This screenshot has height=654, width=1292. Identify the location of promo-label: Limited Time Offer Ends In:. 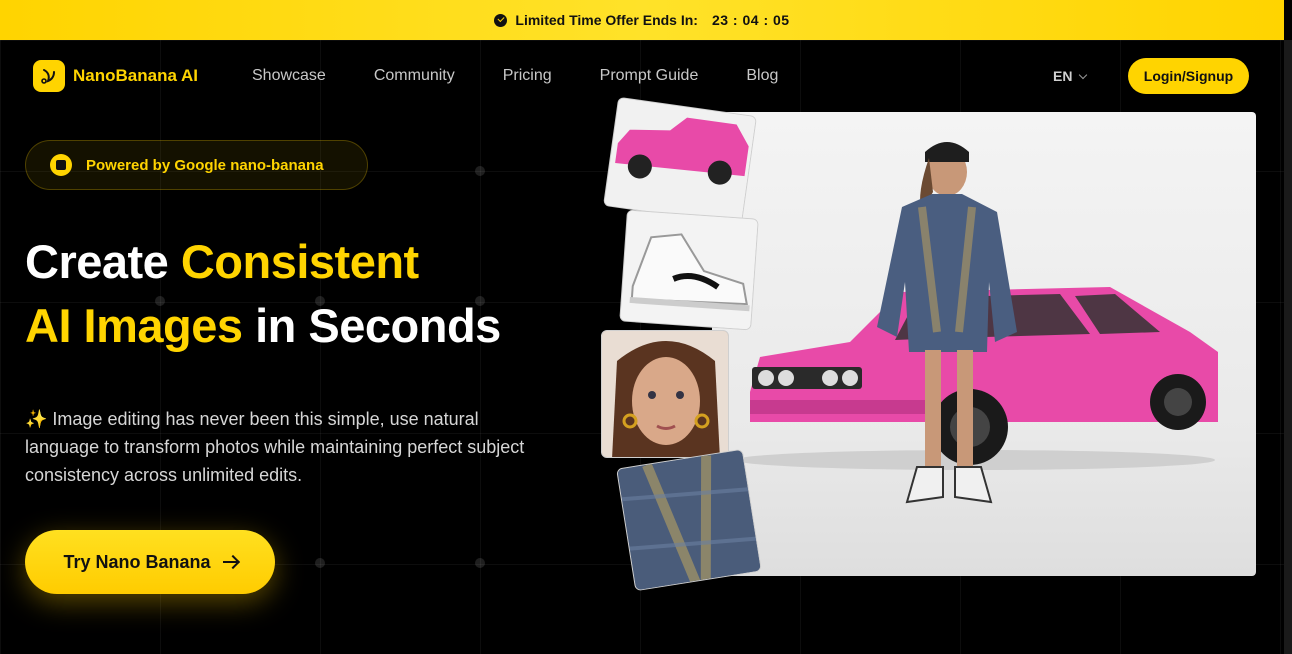
(606, 20).